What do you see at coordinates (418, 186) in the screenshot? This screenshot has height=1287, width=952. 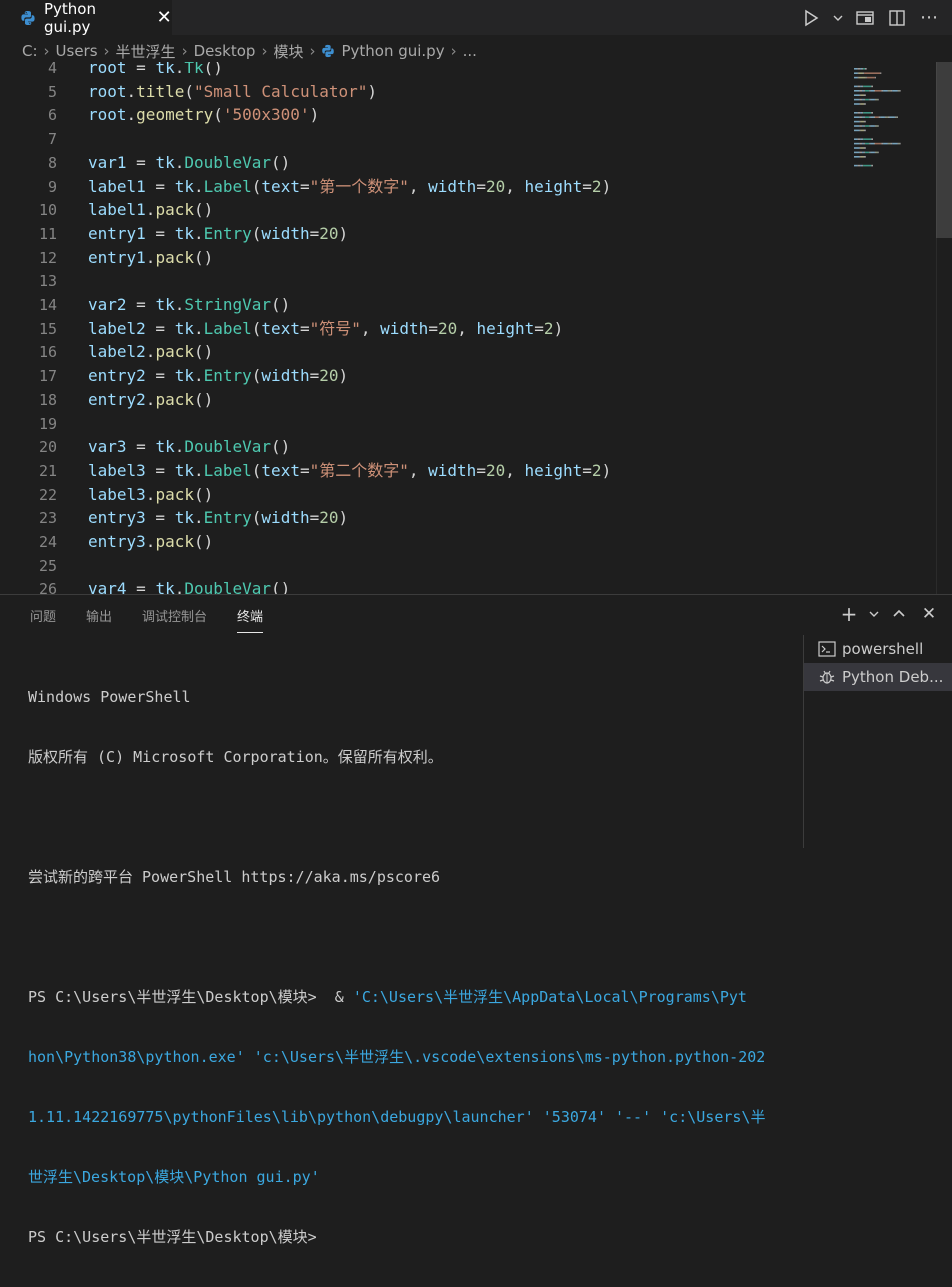 I see `code-token: ,` at bounding box center [418, 186].